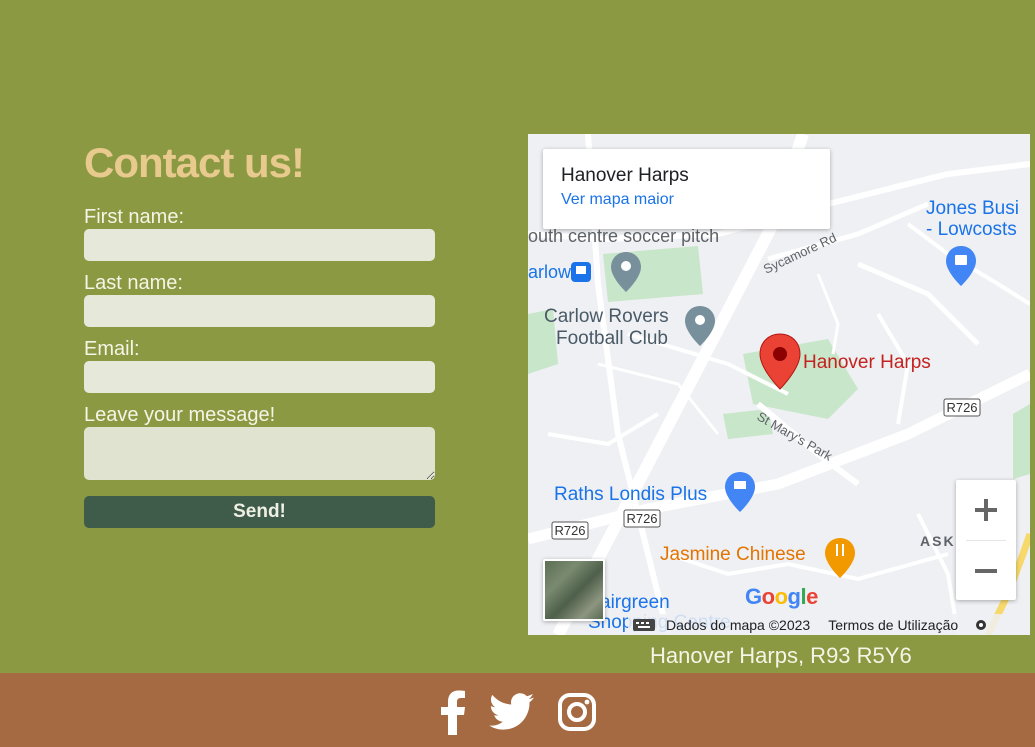  Describe the element at coordinates (971, 229) in the screenshot. I see `map-label-jones-line2: - Lowcosts` at that location.